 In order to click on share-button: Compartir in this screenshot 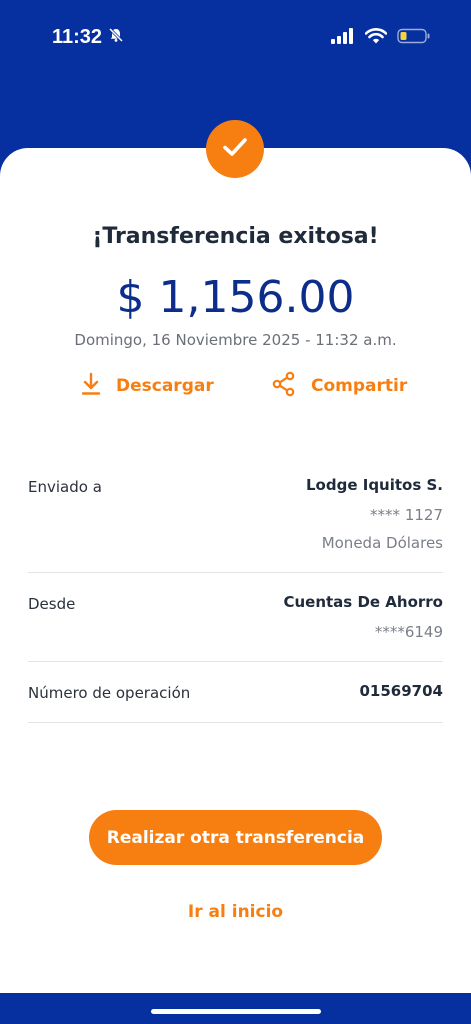, I will do `click(339, 386)`.